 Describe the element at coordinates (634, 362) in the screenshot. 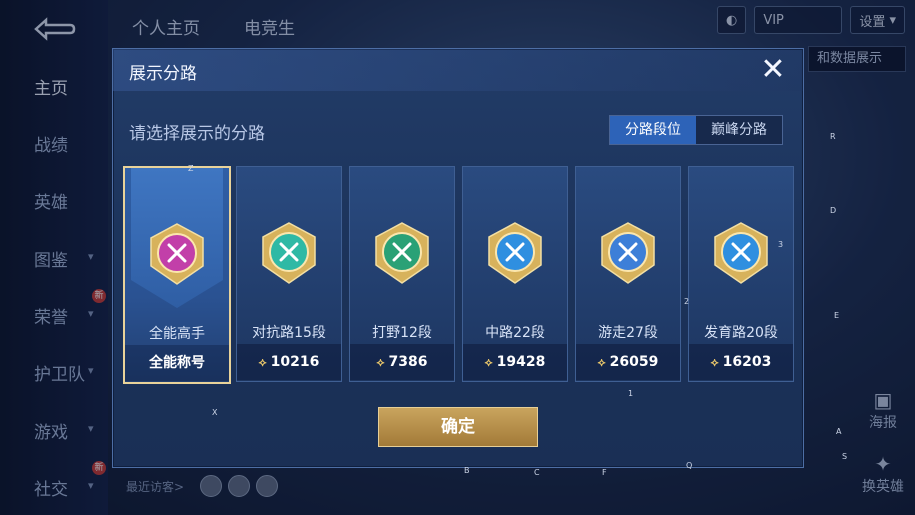

I see `lane-score-value: 26059` at that location.